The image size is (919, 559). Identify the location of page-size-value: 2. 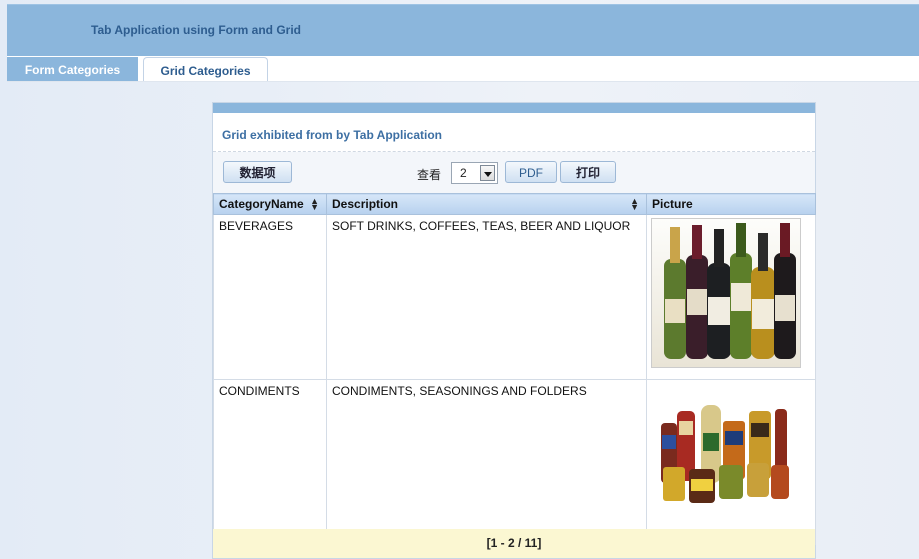
(463, 173).